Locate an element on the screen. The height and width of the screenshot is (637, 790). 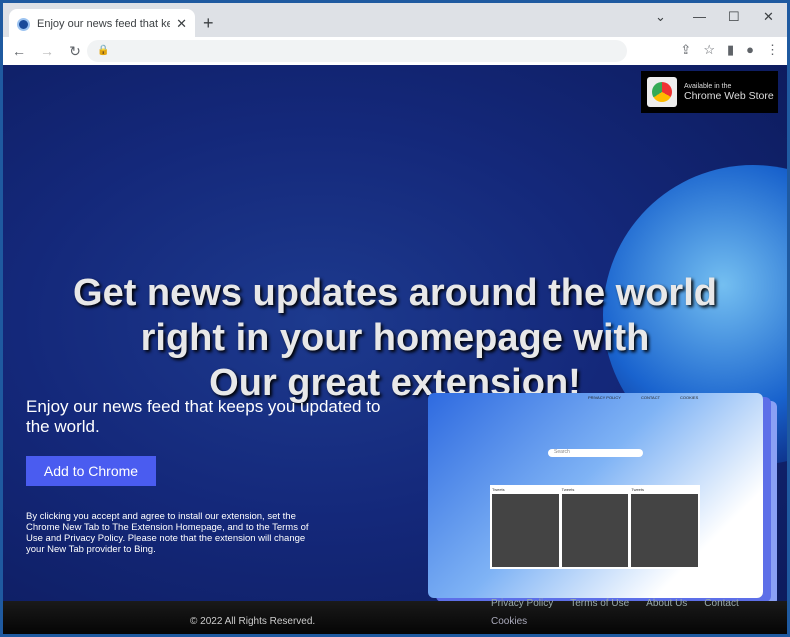
preview-nav: COOKIES is located at coordinates (689, 397).